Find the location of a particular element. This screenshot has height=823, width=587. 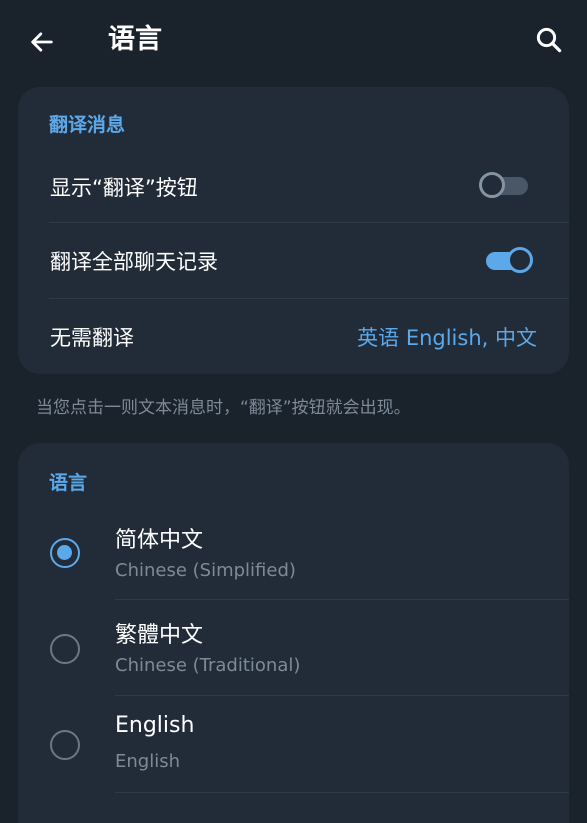

language-subtitle: English is located at coordinates (147, 761).